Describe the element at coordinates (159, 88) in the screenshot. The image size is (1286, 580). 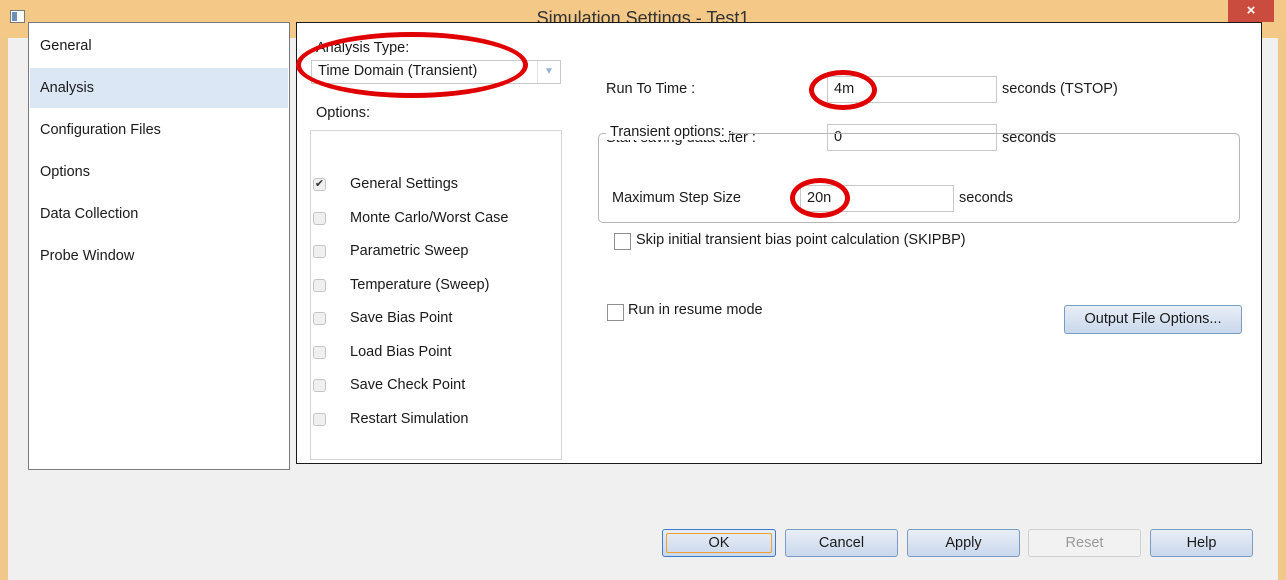
I see `nav-item-analysis: Analysis` at that location.